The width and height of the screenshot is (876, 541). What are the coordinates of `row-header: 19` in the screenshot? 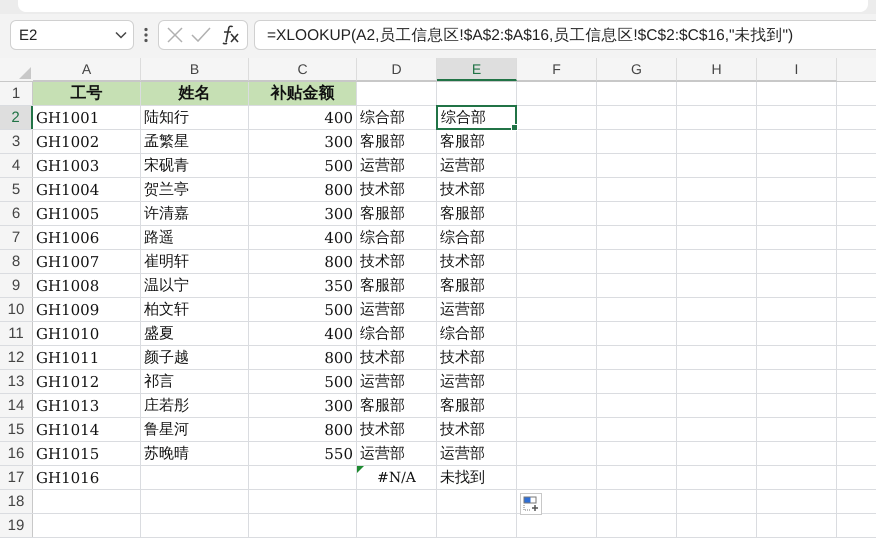 It's located at (16, 525).